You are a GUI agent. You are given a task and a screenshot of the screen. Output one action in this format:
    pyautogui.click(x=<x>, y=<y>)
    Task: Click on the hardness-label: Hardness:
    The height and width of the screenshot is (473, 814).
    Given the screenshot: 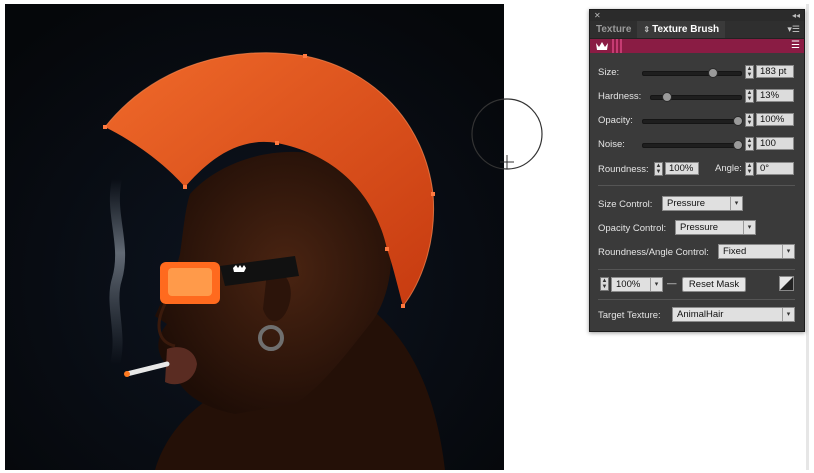 What is the action you would take?
    pyautogui.click(x=620, y=96)
    